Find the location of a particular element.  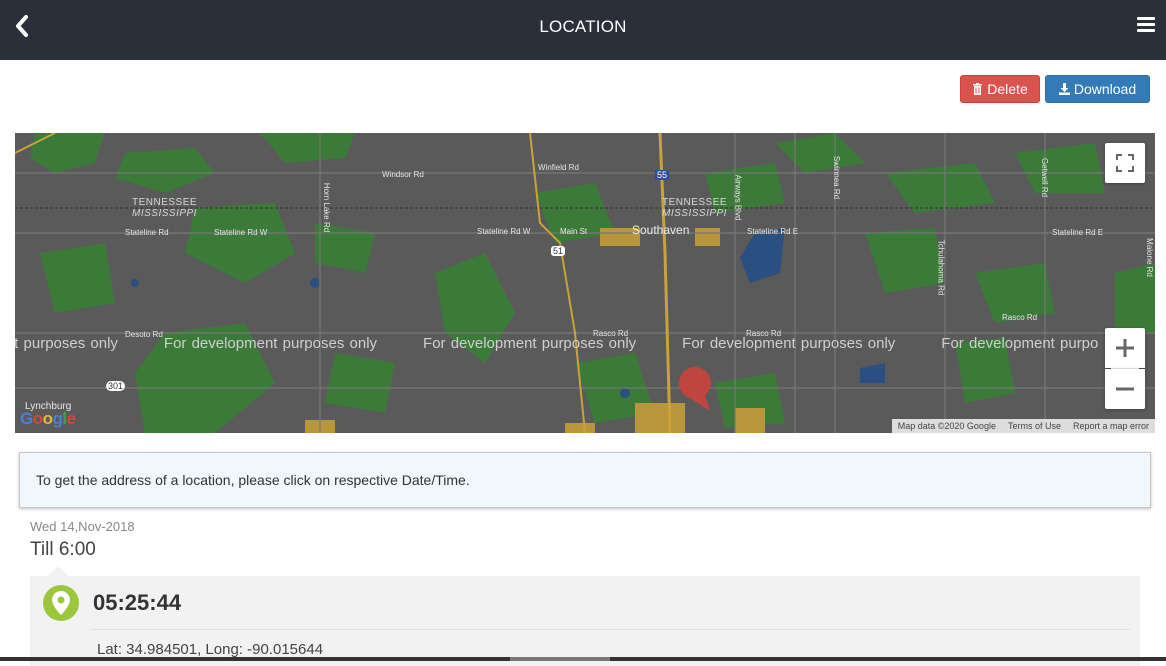

download-button: Download is located at coordinates (1097, 89).